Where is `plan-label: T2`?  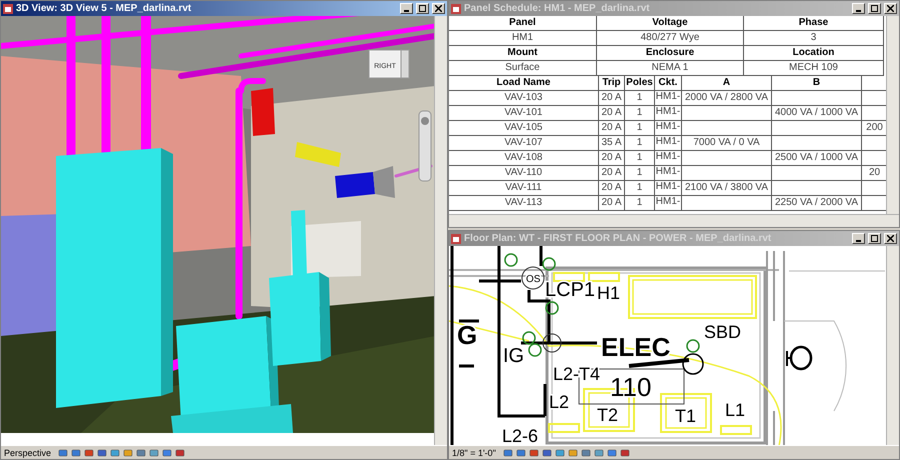 plan-label: T2 is located at coordinates (607, 415).